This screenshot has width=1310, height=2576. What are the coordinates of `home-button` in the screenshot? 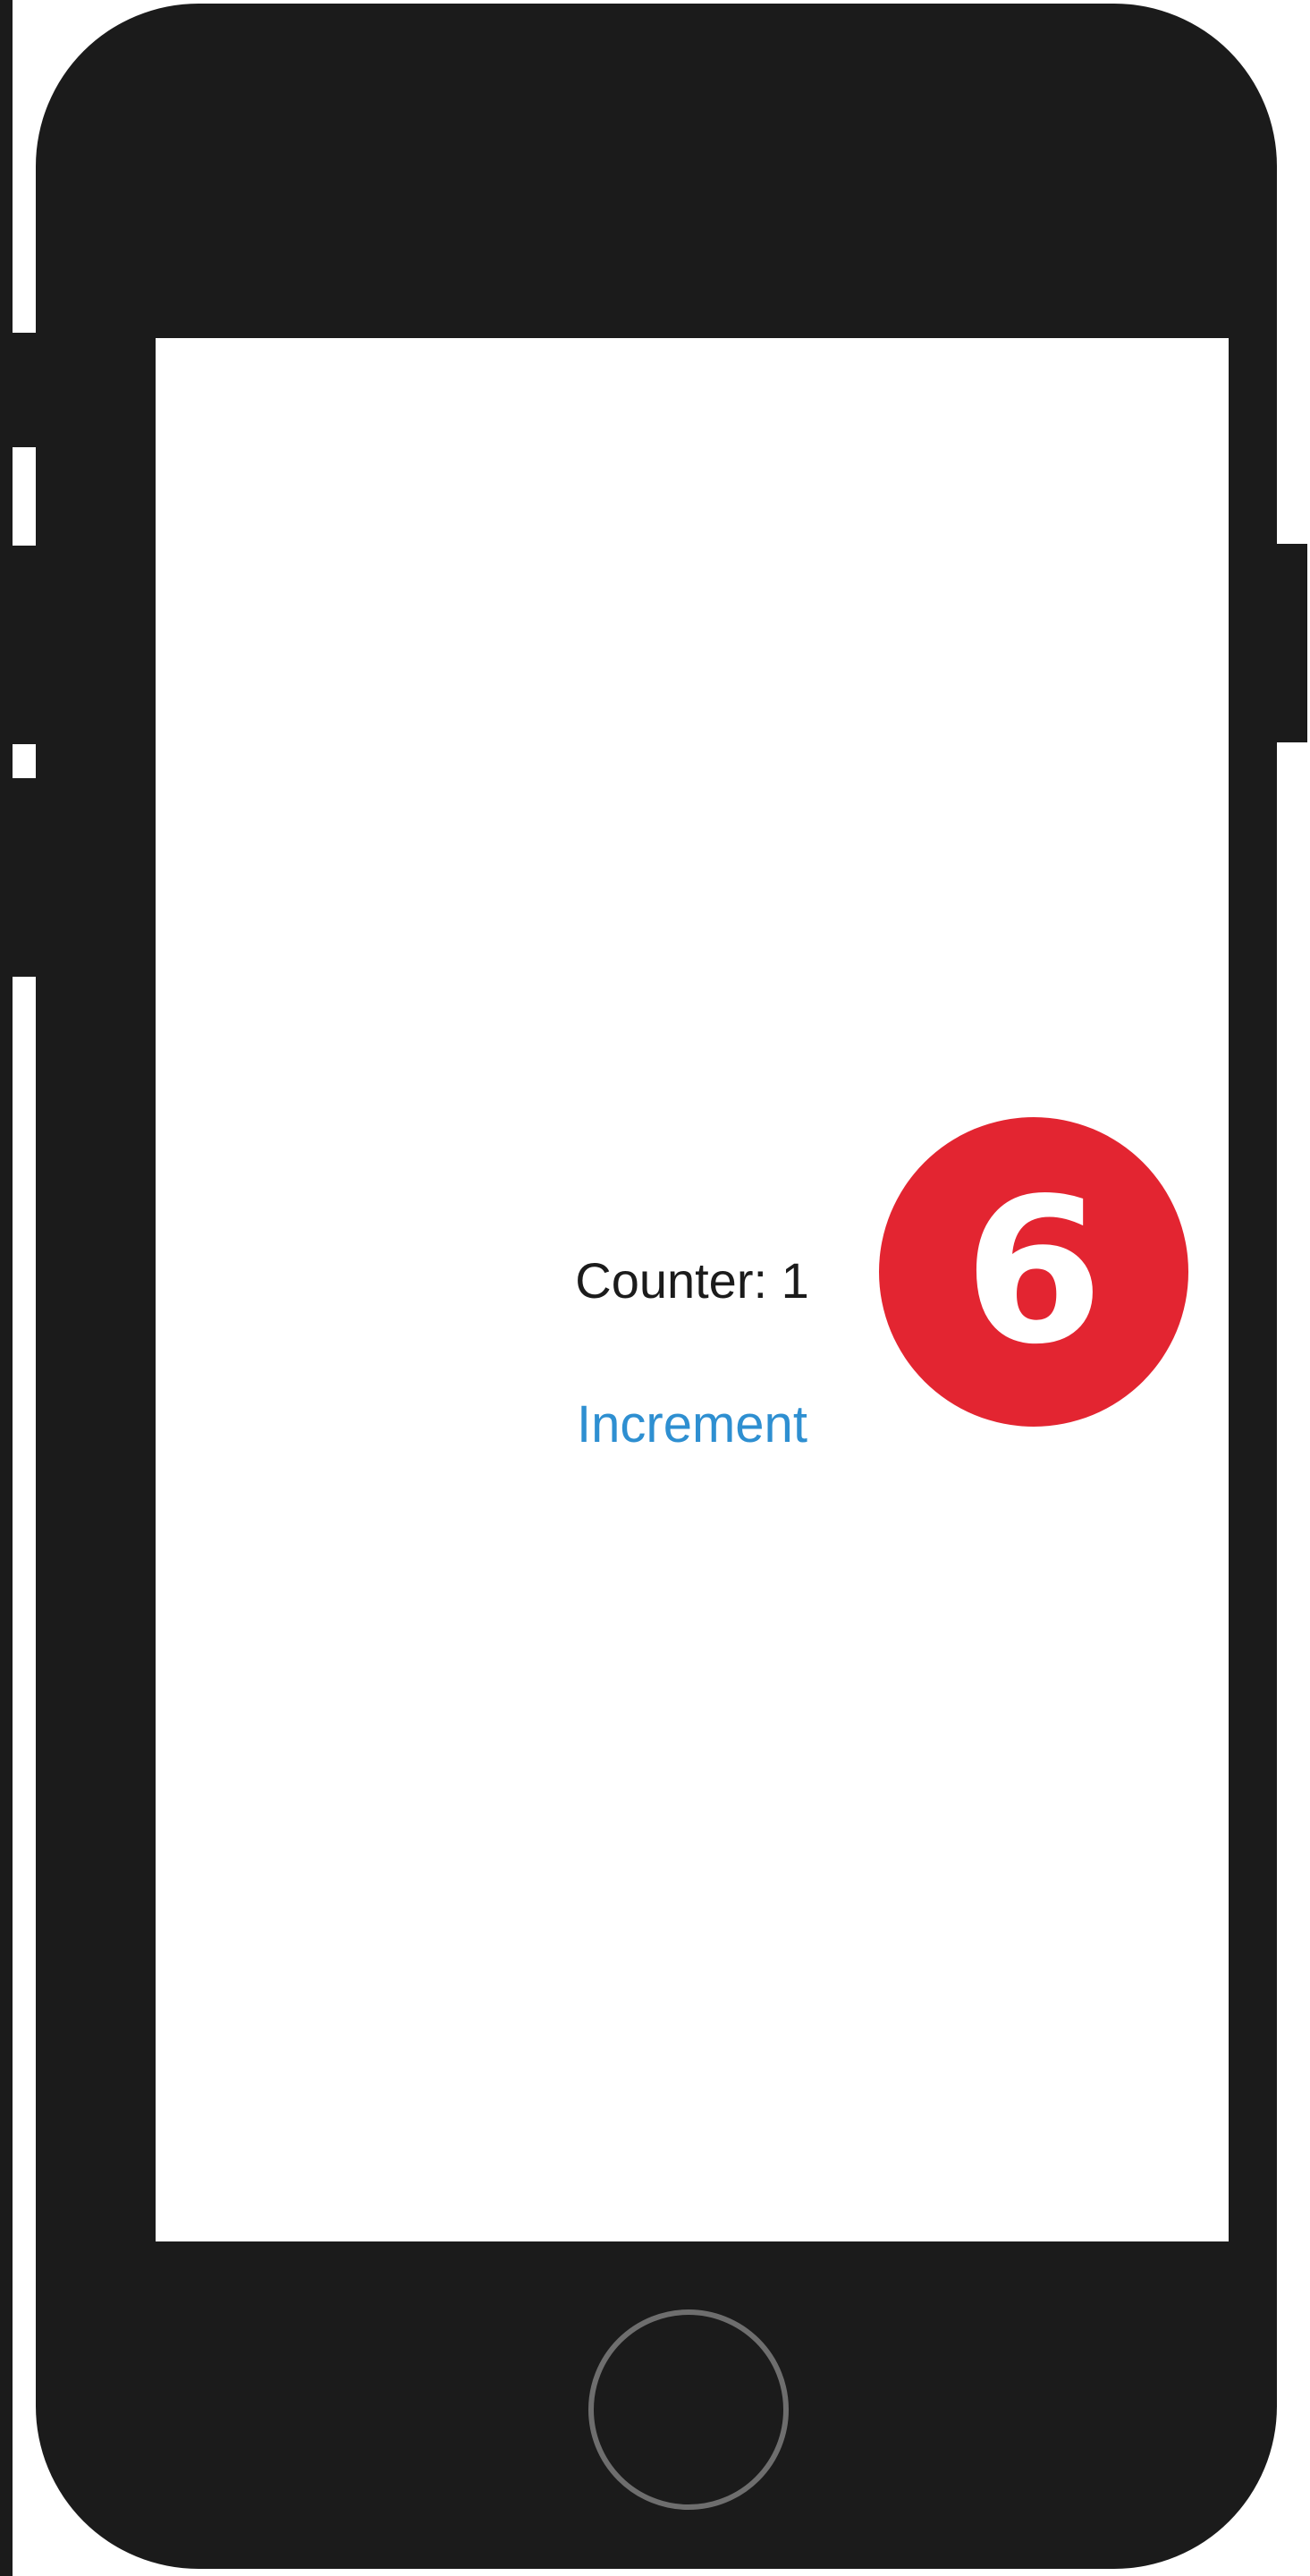 It's located at (688, 2409).